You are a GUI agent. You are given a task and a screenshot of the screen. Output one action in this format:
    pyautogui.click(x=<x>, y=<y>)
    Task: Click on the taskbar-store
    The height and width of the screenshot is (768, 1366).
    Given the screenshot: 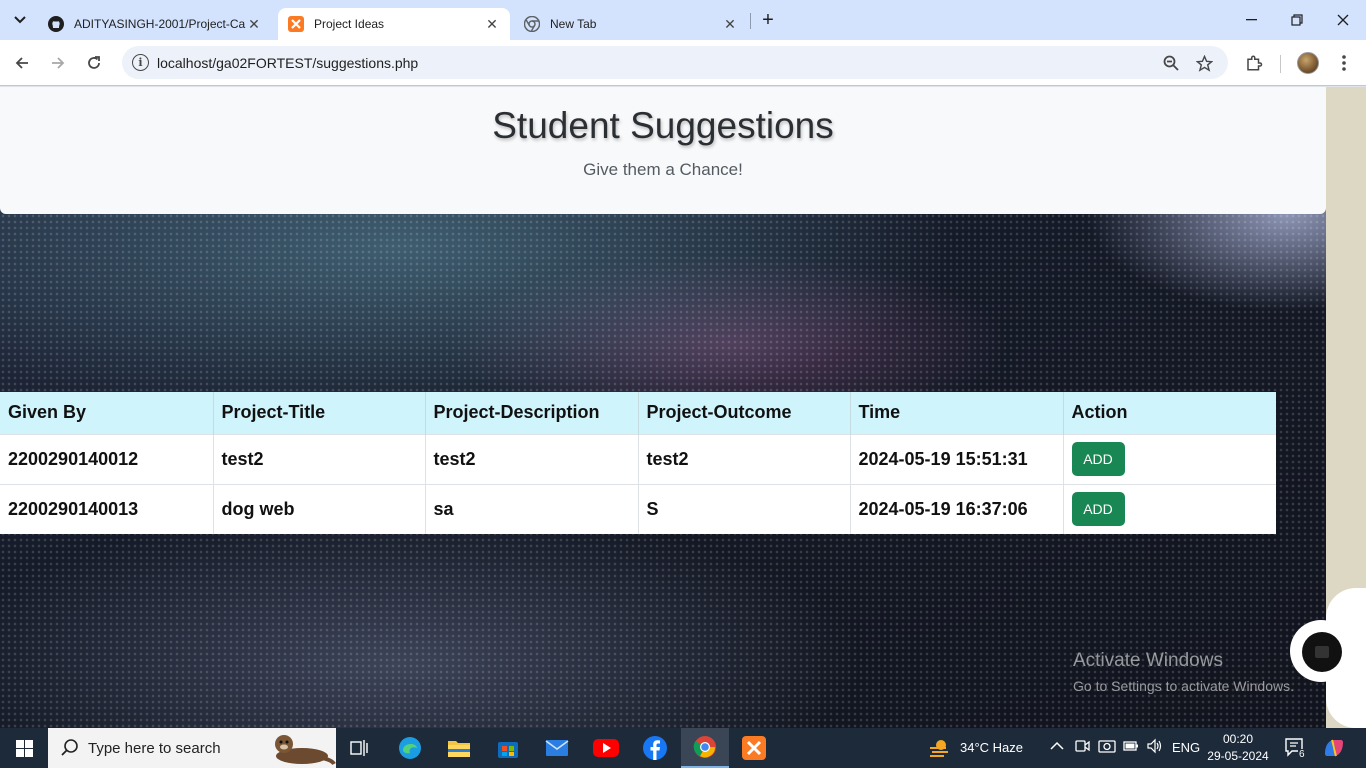 What is the action you would take?
    pyautogui.click(x=508, y=748)
    